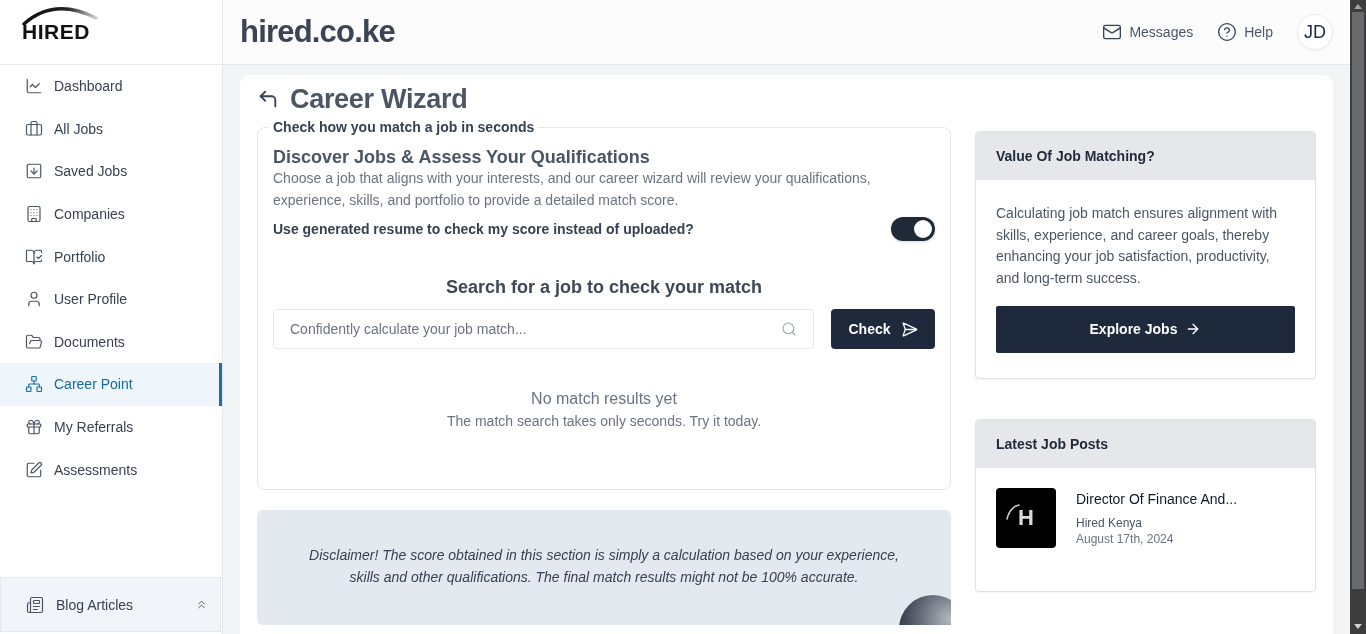  I want to click on sidebar-item: Career Point, so click(111, 384).